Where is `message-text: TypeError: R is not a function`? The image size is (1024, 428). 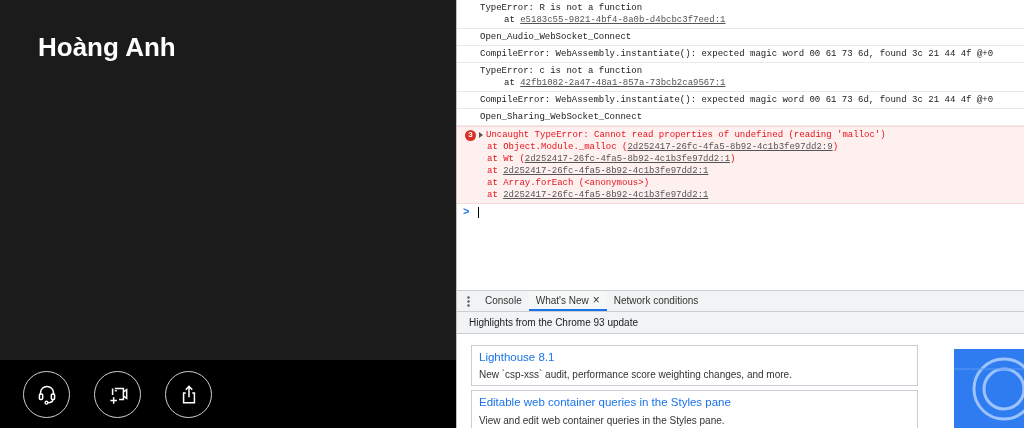
message-text: TypeError: R is not a function is located at coordinates (561, 8).